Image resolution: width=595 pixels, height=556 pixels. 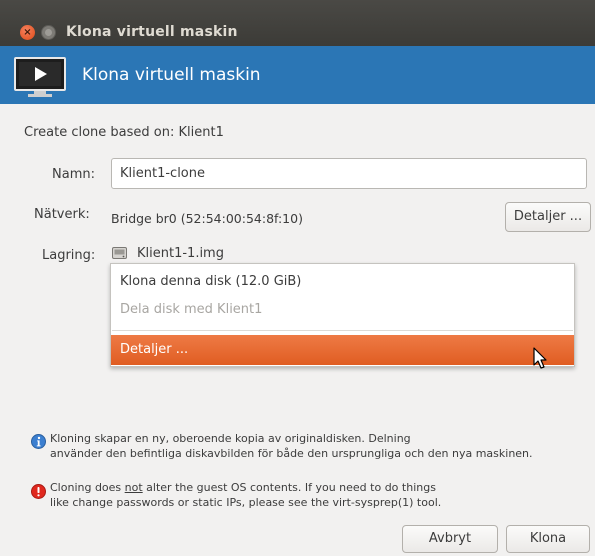 What do you see at coordinates (548, 539) in the screenshot?
I see `clone-button: Klona` at bounding box center [548, 539].